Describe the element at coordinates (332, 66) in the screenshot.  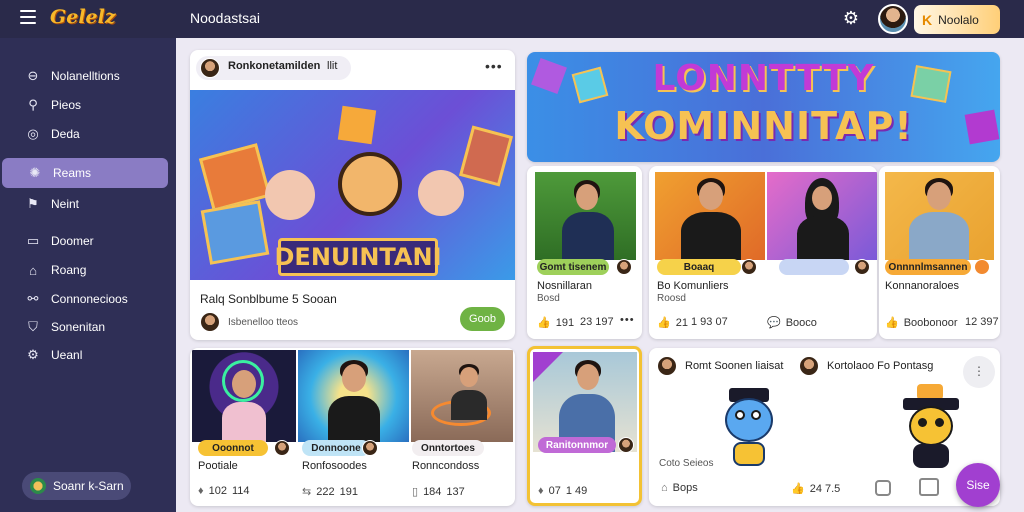
I see `author-tag: llit` at that location.